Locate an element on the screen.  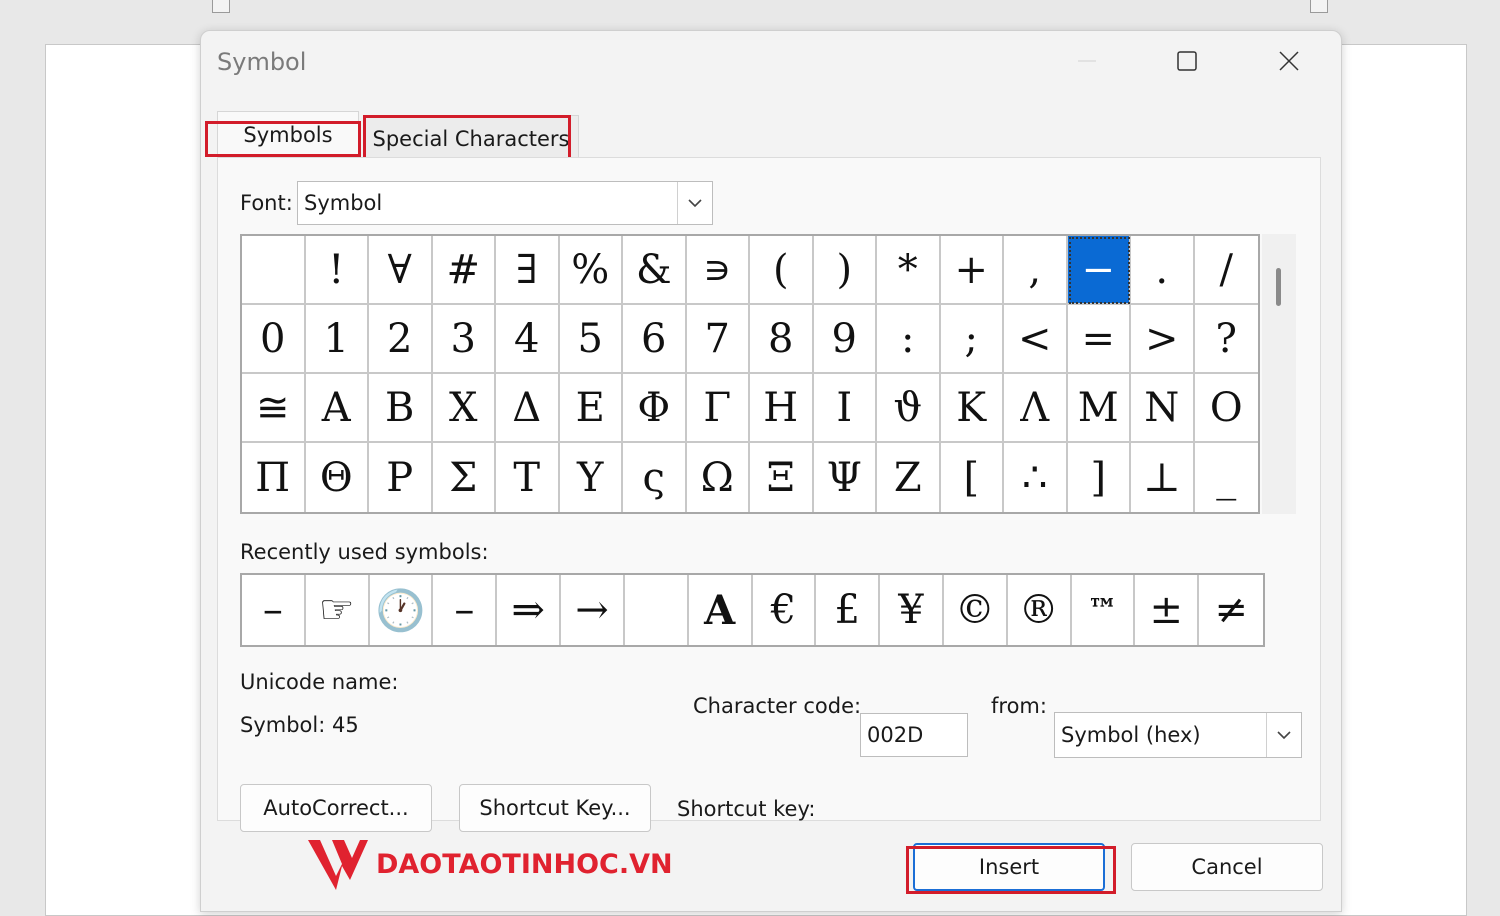
tab-symbols: Symbols is located at coordinates (288, 134).